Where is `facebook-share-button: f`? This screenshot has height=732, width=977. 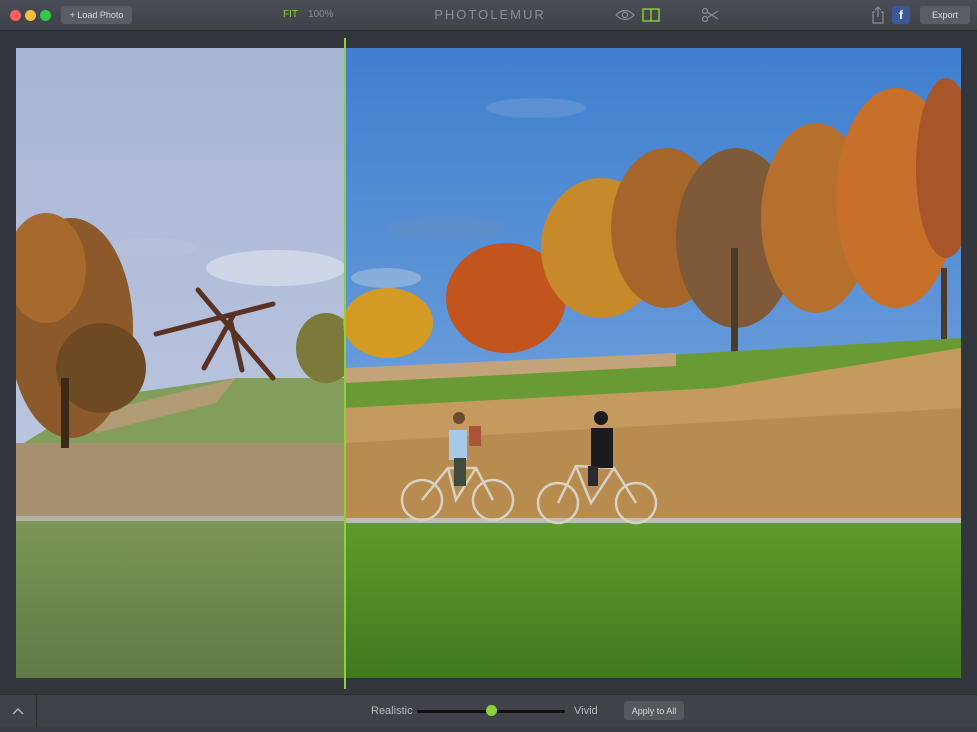 facebook-share-button: f is located at coordinates (901, 15).